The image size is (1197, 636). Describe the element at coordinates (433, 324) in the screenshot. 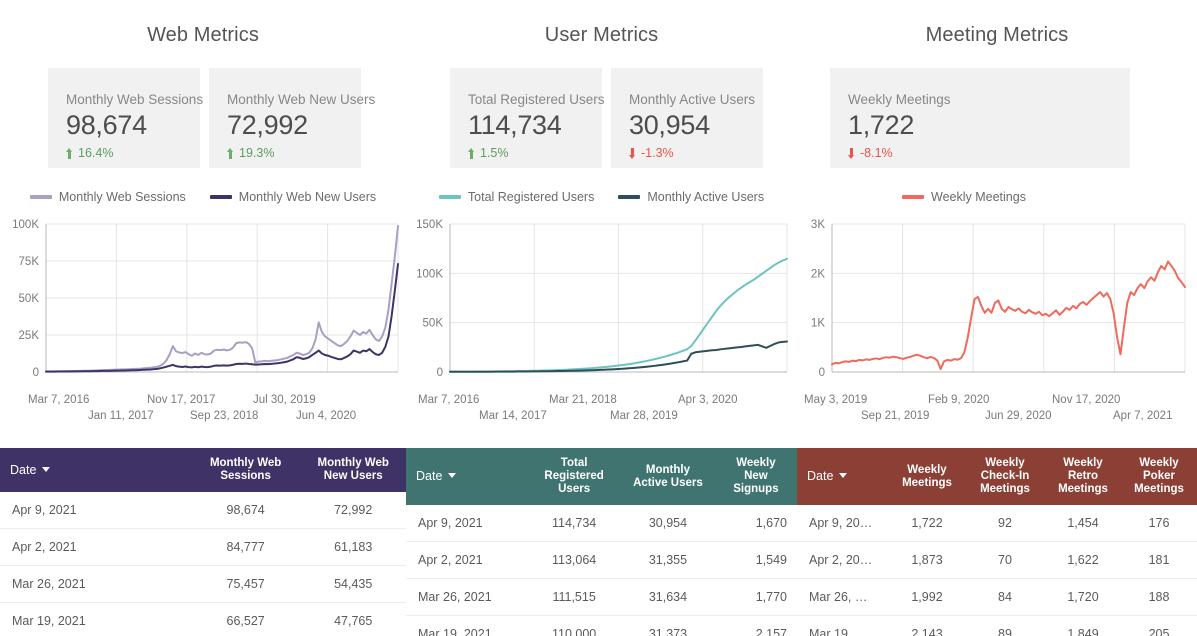

I see `y-tick-label: 50K` at that location.